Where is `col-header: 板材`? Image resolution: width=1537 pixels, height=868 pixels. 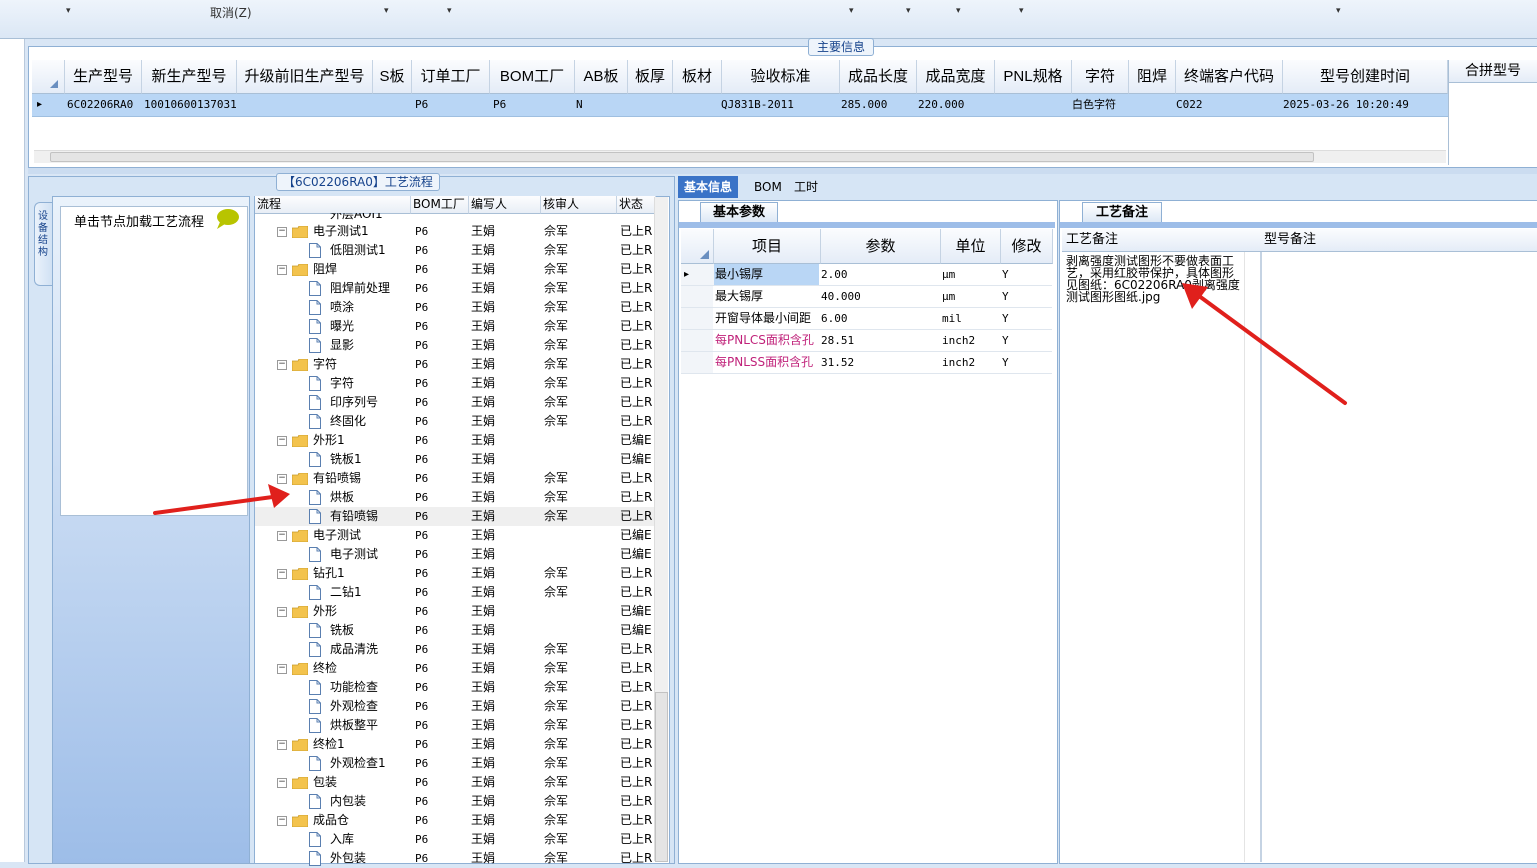 col-header: 板材 is located at coordinates (697, 77).